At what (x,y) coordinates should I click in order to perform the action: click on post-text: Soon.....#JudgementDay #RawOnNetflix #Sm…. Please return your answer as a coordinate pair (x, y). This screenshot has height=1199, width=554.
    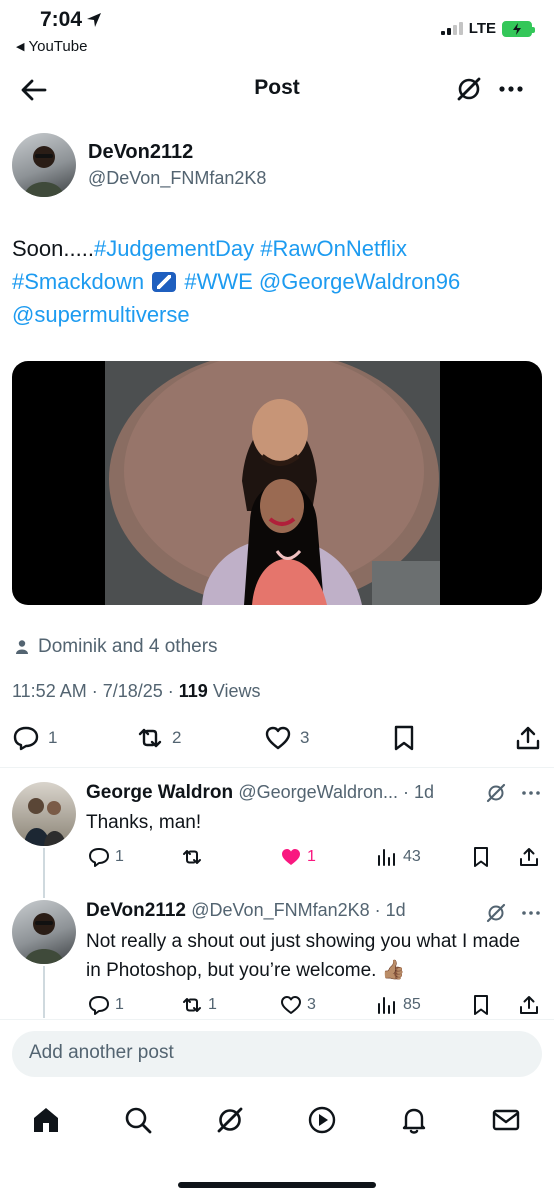
    Looking at the image, I should click on (277, 281).